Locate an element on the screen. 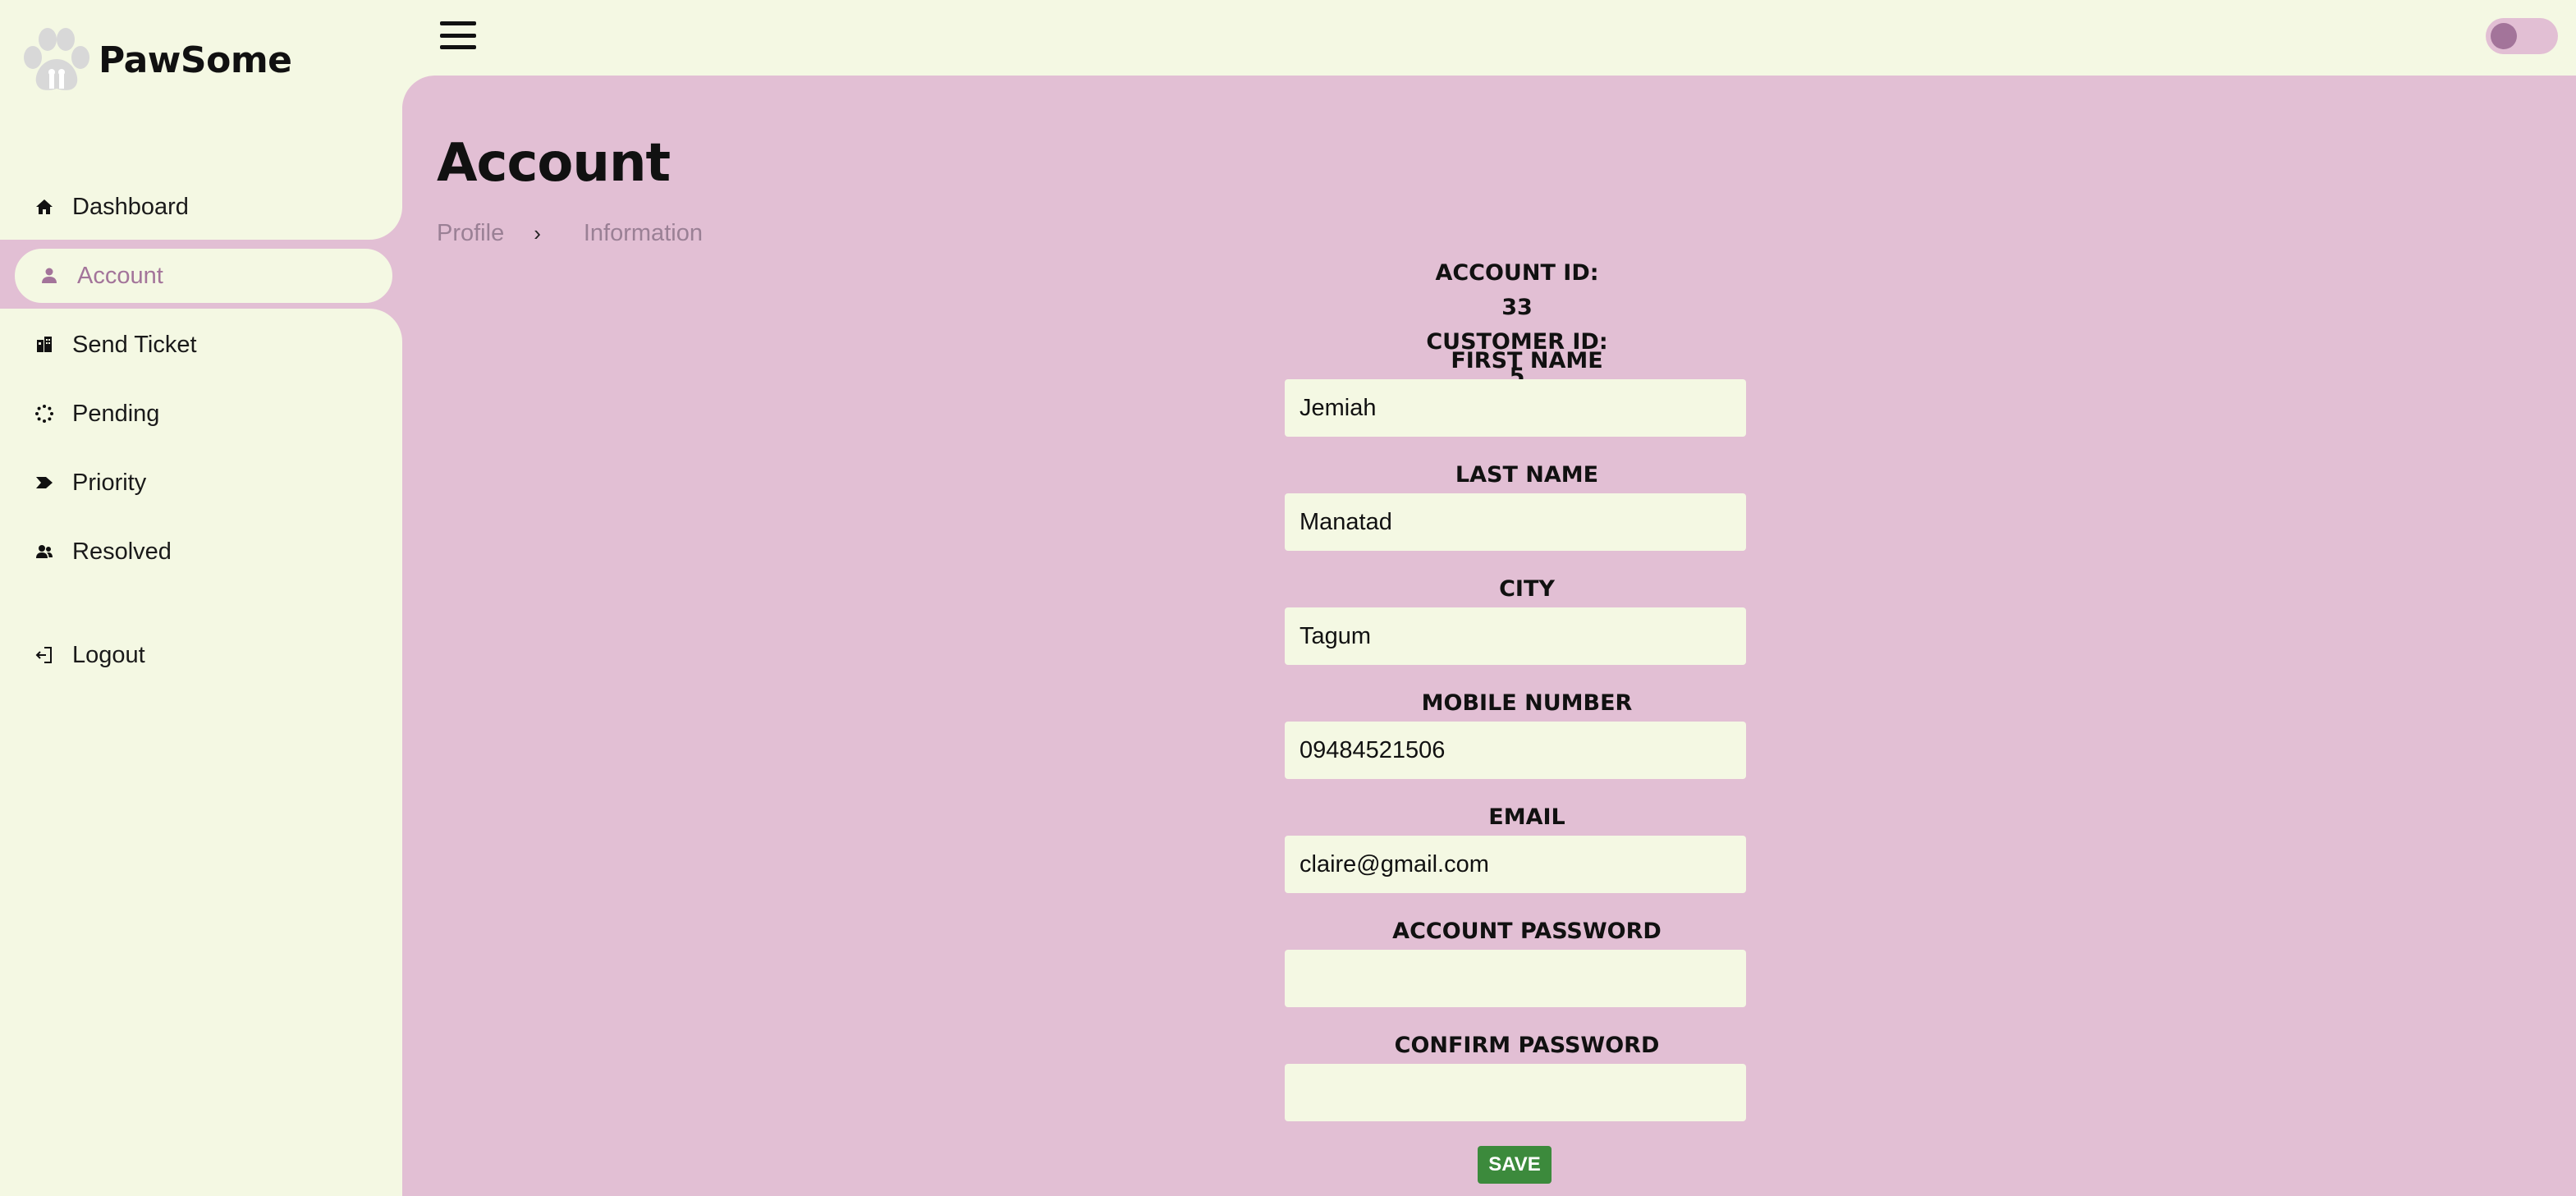 This screenshot has width=2576, height=1196. sidebar-item-send-ticket: Send Ticket is located at coordinates (201, 344).